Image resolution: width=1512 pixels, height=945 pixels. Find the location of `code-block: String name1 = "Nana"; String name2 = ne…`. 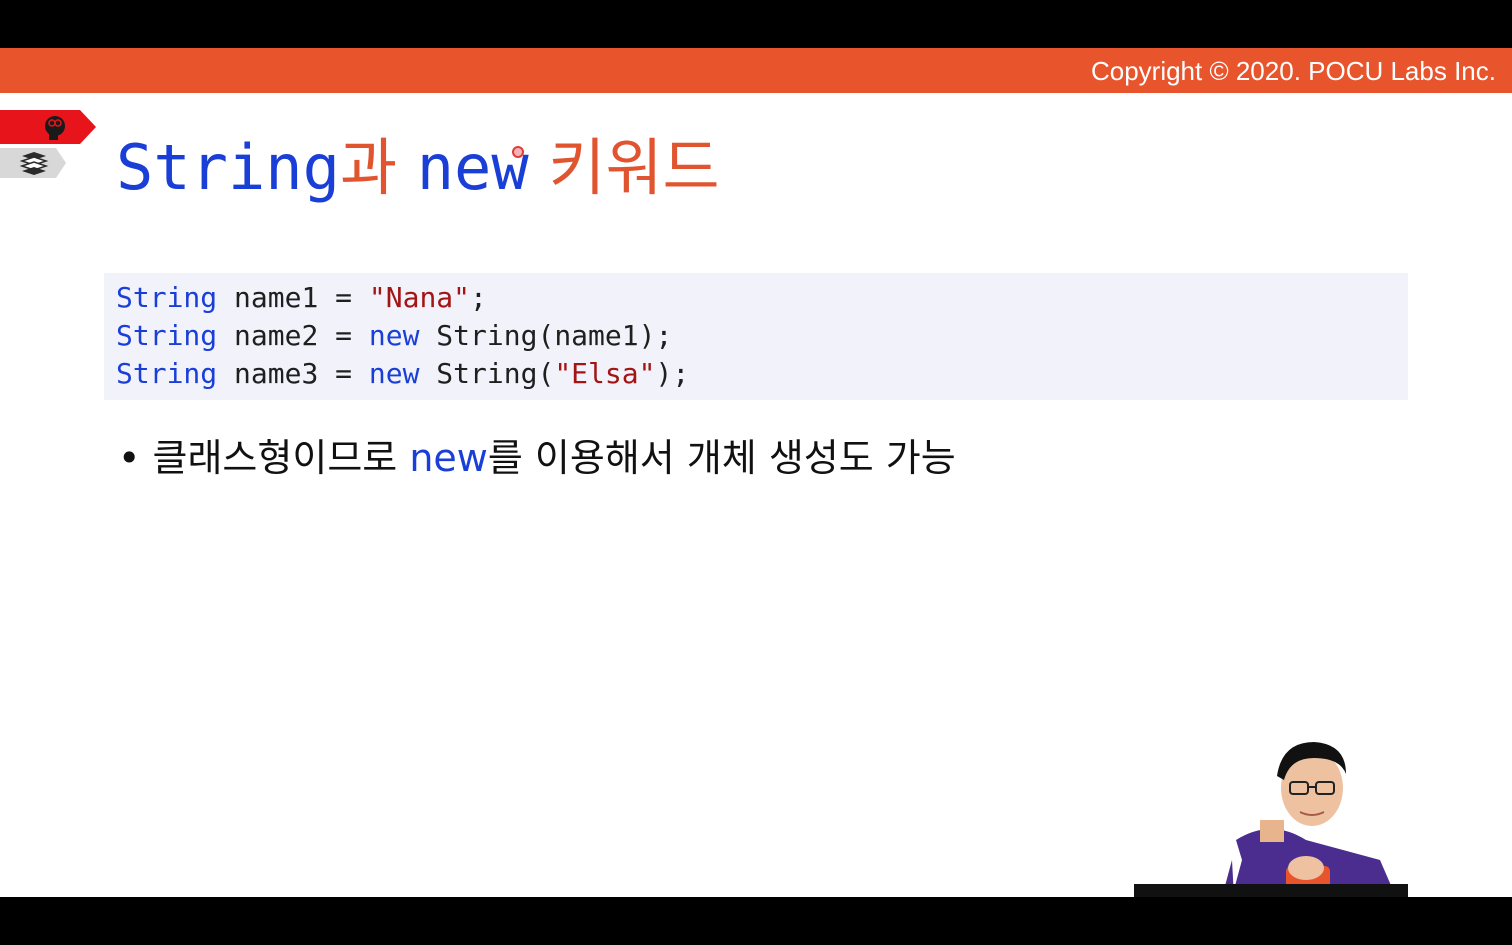

code-block: String name1 = "Nana"; String name2 = ne… is located at coordinates (756, 336).